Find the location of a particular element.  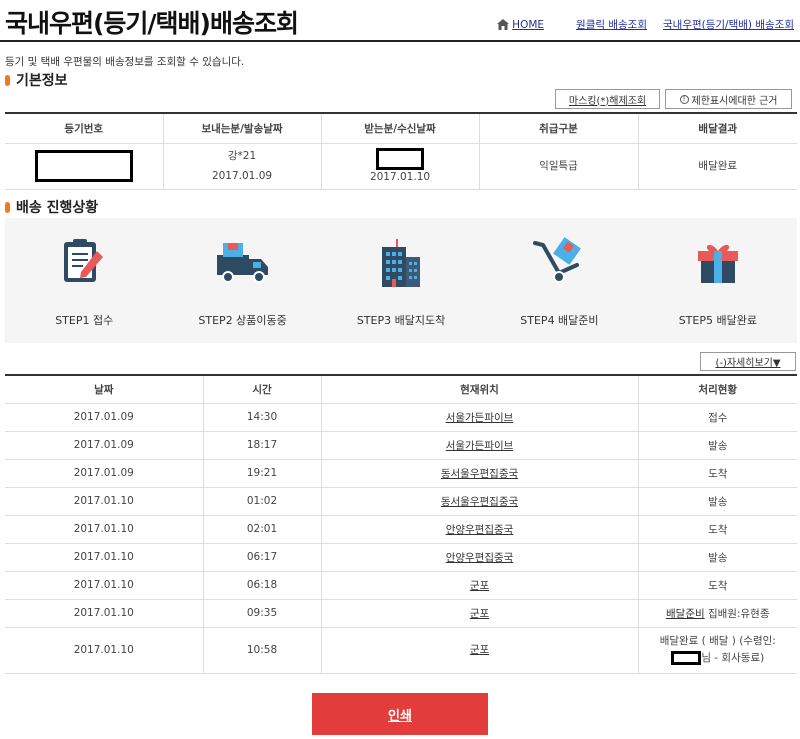

oneclick-tracking-link: 원클릭 배송조회 is located at coordinates (611, 24).